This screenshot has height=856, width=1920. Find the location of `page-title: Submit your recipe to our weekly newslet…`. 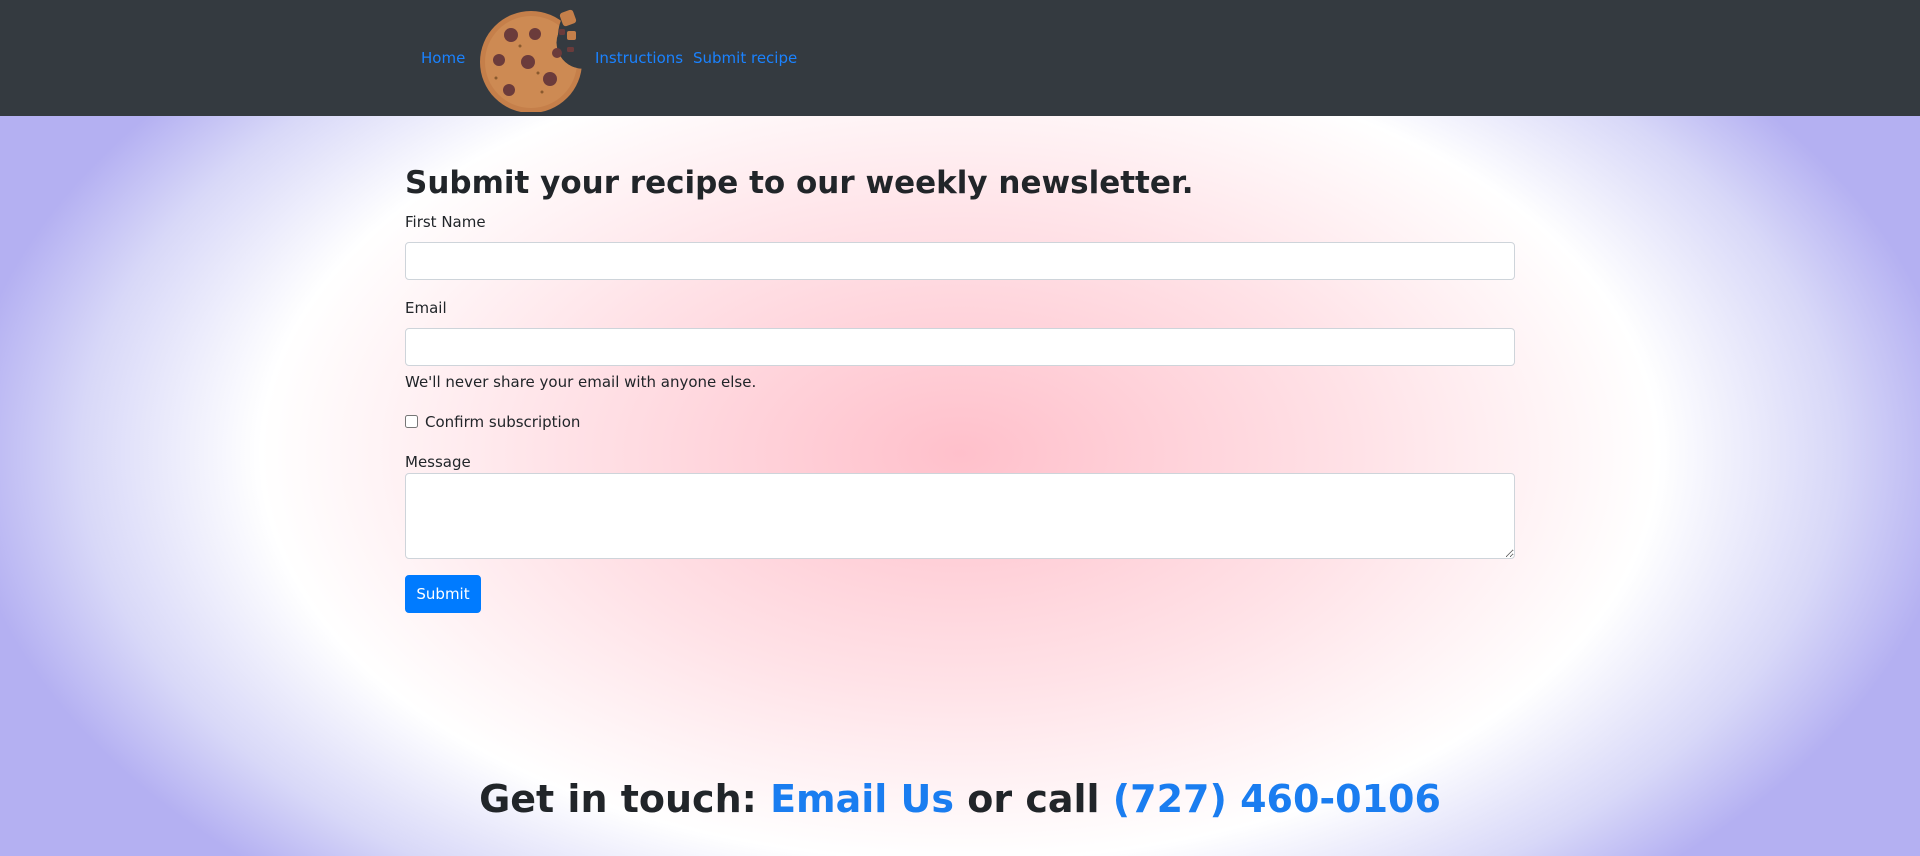

page-title: Submit your recipe to our weekly newslet… is located at coordinates (799, 183).